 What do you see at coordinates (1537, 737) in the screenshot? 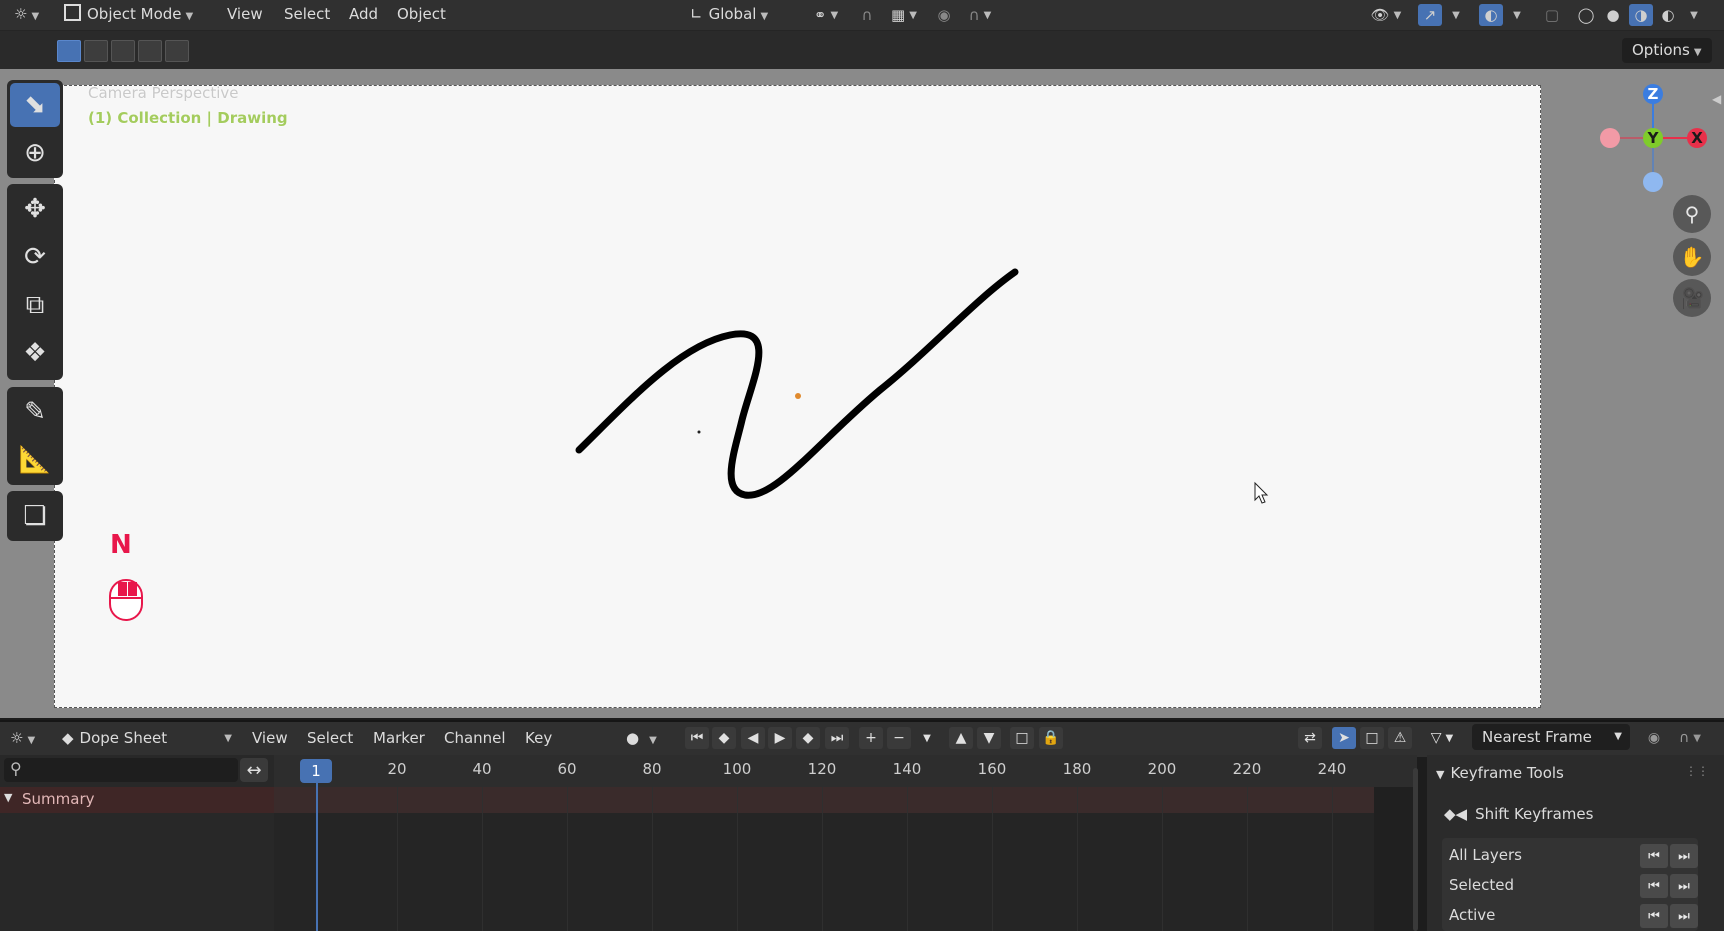
I see `snapping-label: Nearest Frame` at bounding box center [1537, 737].